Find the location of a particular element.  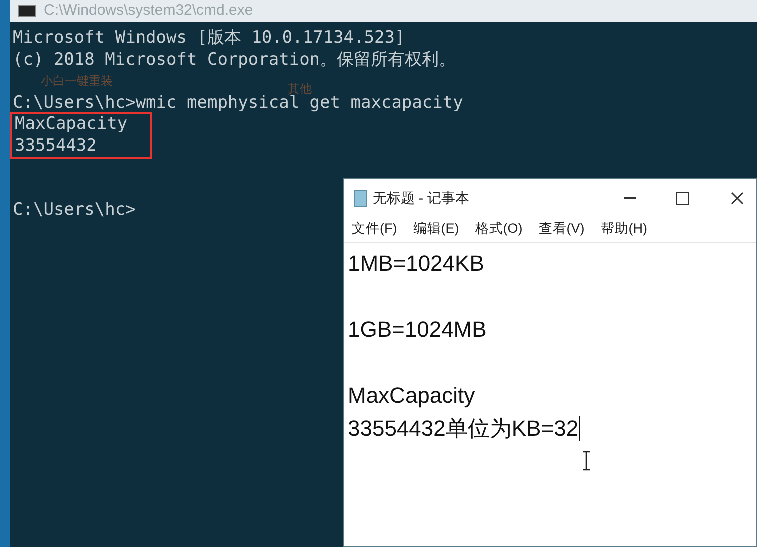

menu-item: 查看(V) is located at coordinates (561, 229).